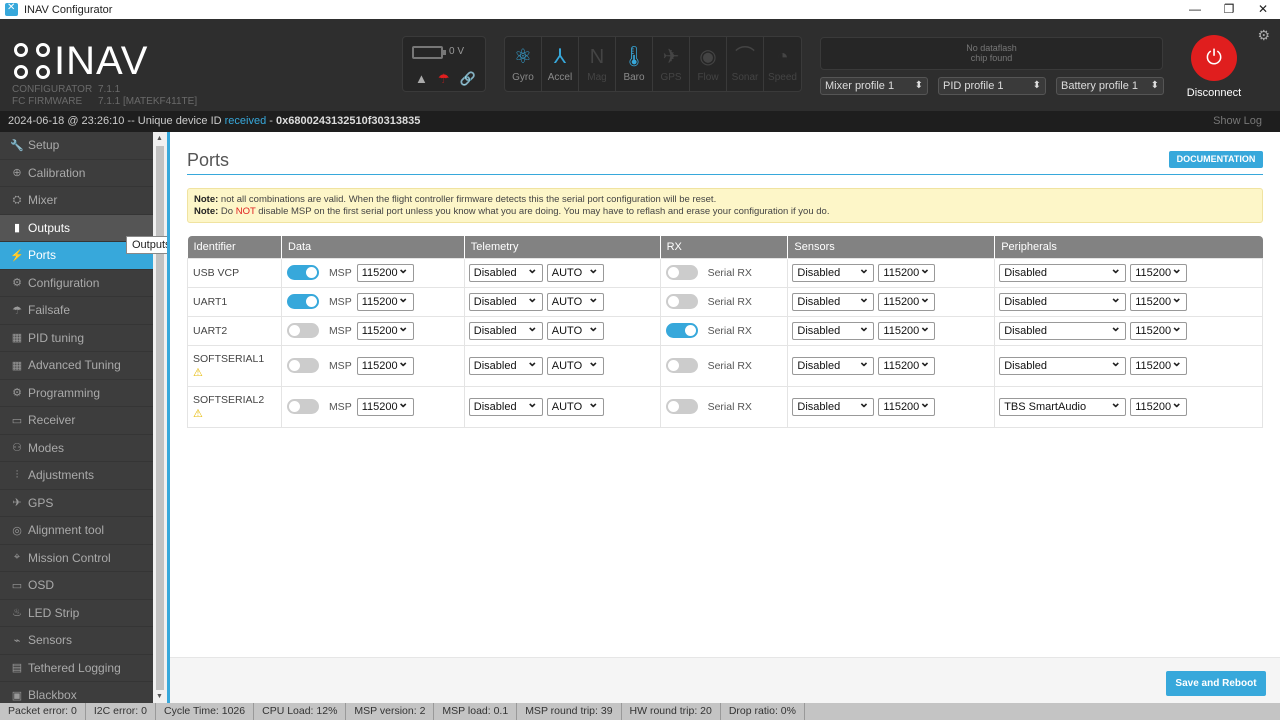  Describe the element at coordinates (76, 531) in the screenshot. I see `sidebar-item-alignment-tool: ◎ Alignment tool` at that location.